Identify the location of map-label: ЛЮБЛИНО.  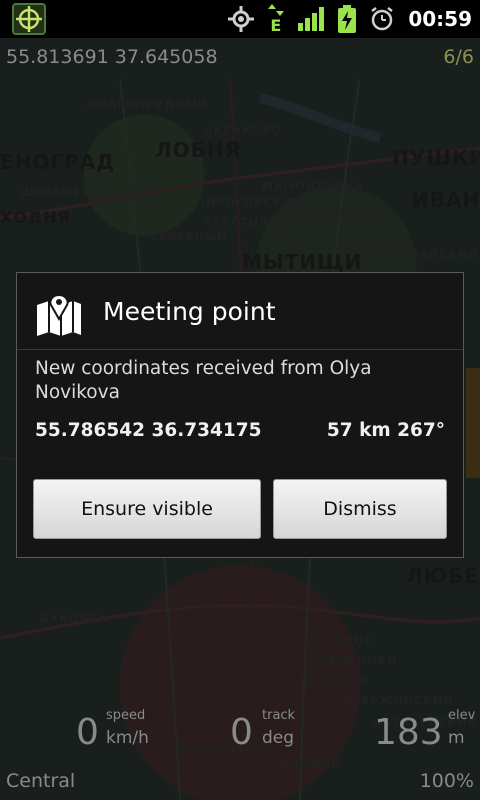
(337, 640).